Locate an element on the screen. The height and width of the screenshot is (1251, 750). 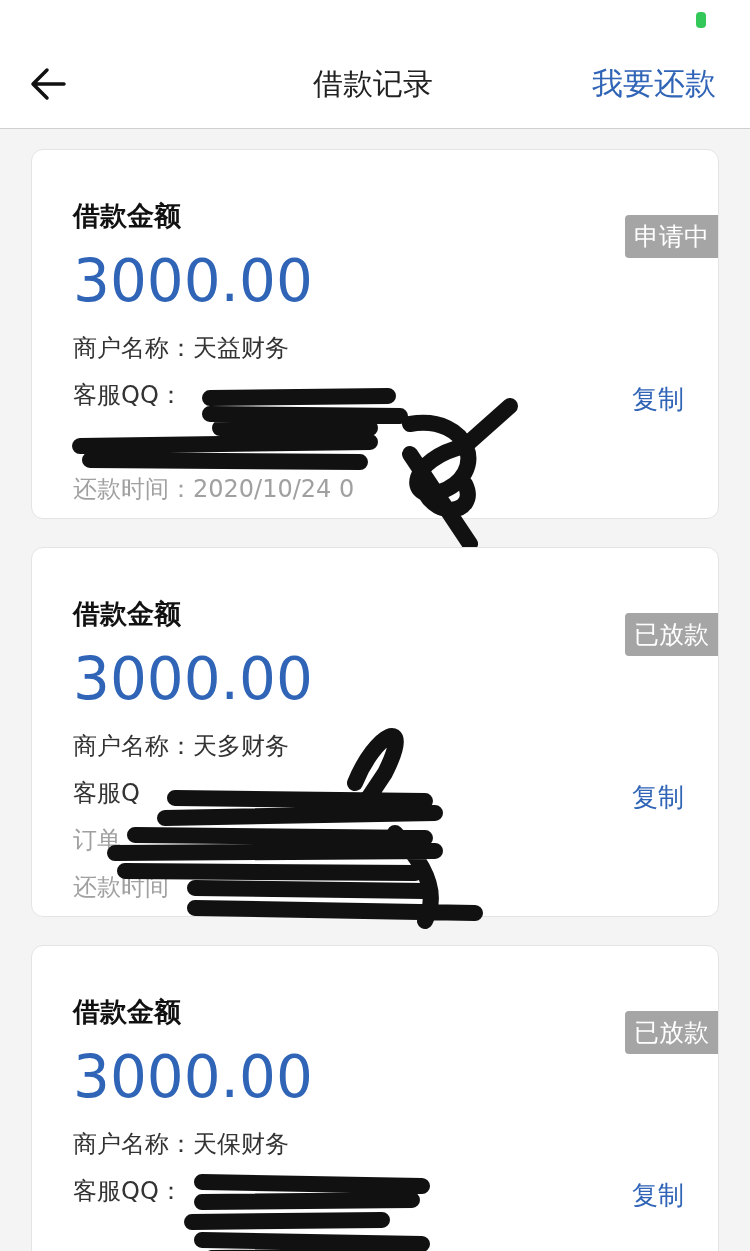
status-indicator-icon is located at coordinates (701, 20).